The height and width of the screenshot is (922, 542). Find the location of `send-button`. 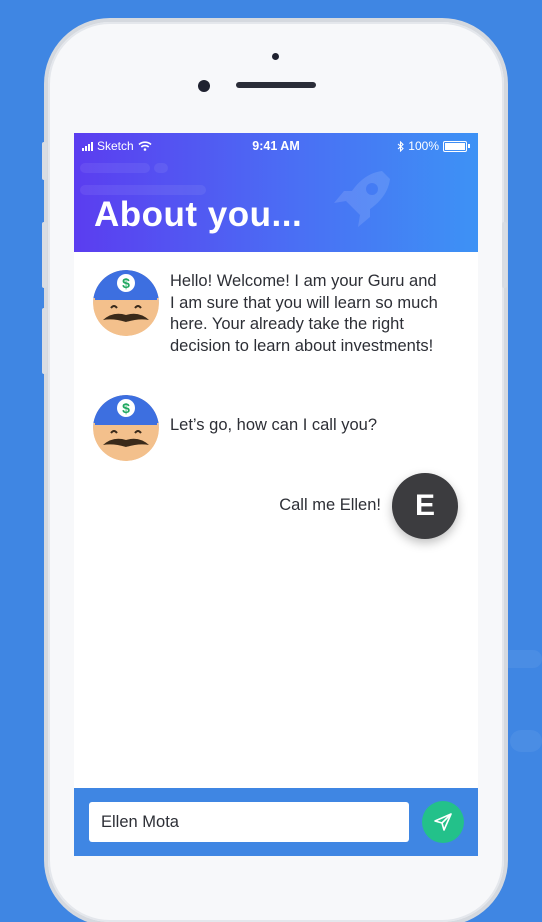

send-button is located at coordinates (443, 822).